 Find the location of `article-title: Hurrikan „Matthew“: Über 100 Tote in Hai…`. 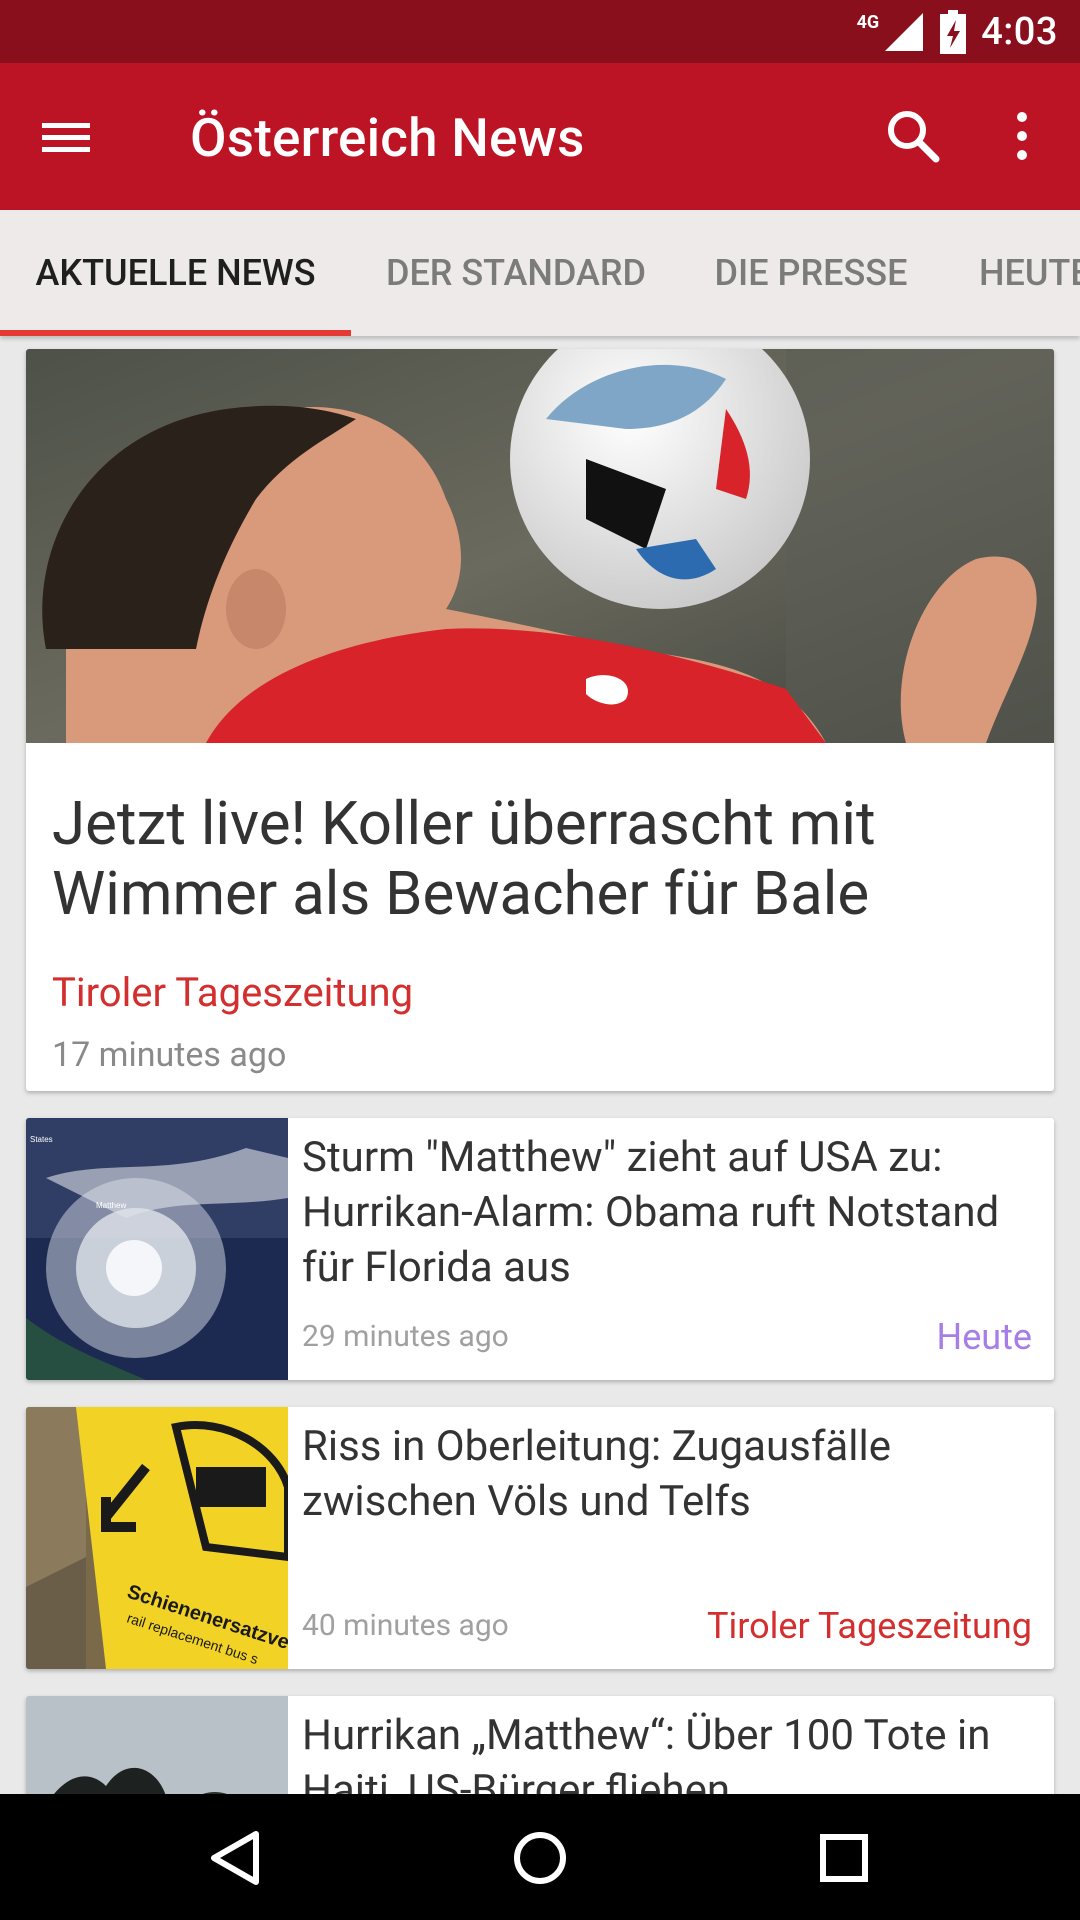

article-title: Hurrikan „Matthew“: Über 100 Tote in Hai… is located at coordinates (646, 1752).